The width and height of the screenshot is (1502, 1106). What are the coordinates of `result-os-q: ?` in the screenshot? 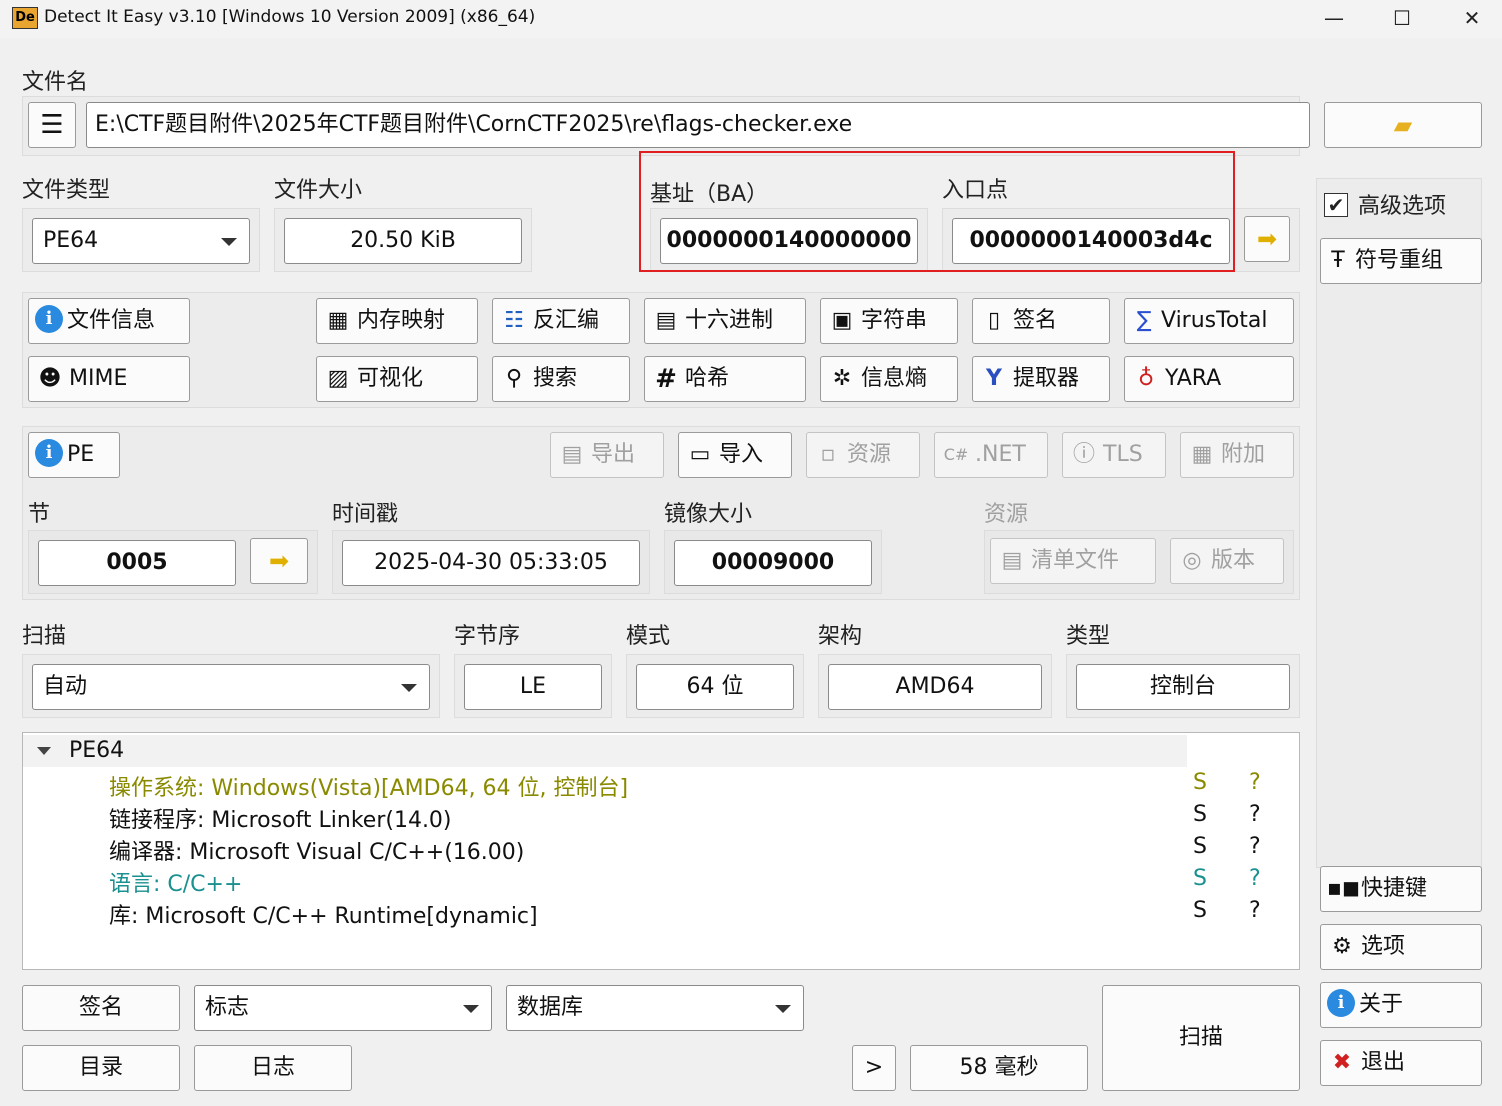 It's located at (1255, 782).